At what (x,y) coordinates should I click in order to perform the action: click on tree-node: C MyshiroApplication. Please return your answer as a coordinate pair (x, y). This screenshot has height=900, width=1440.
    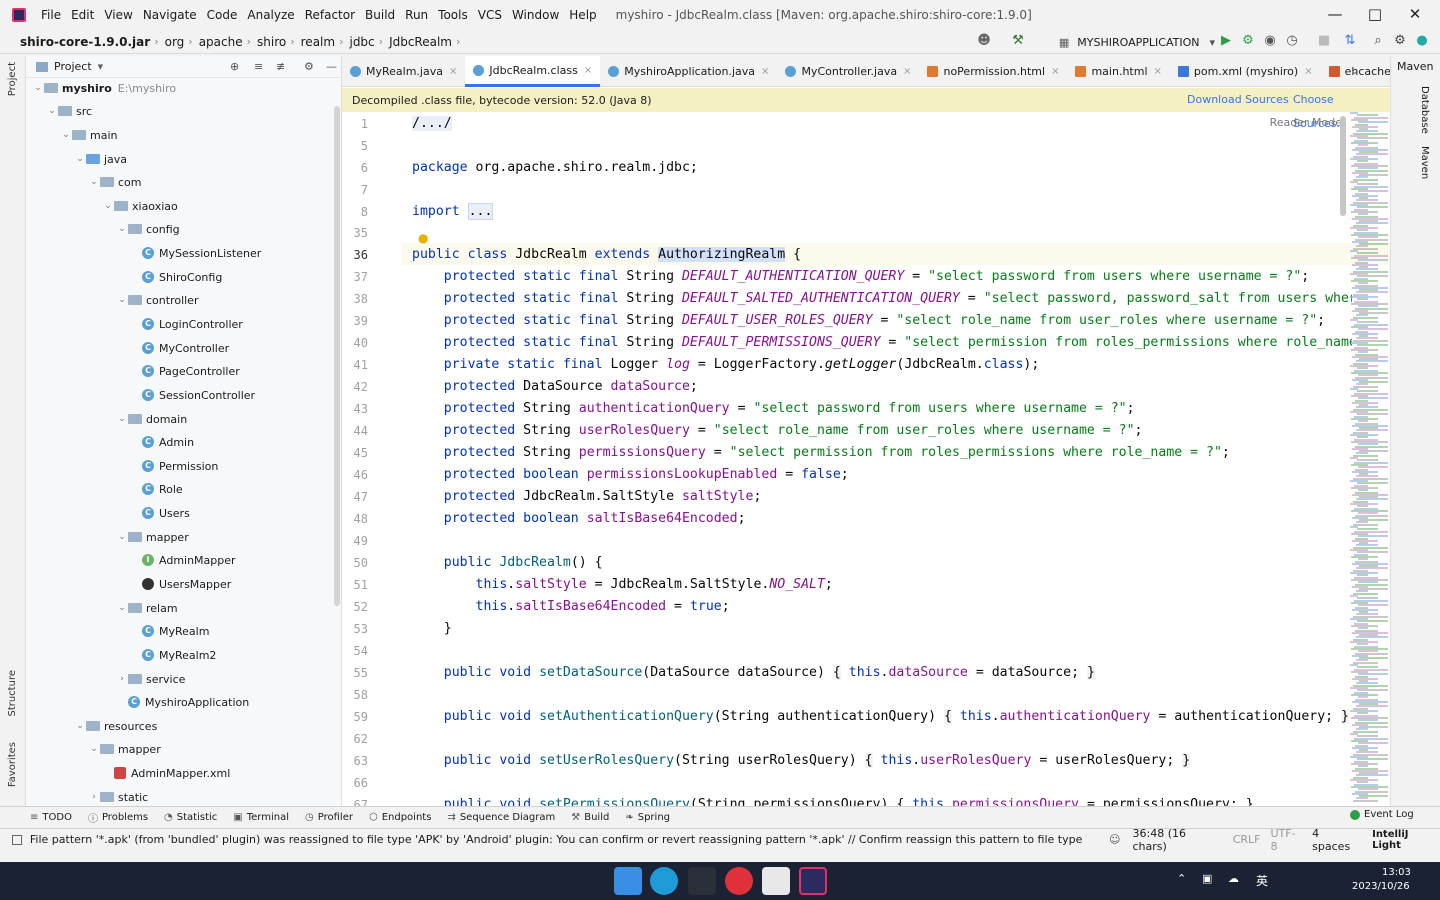
    Looking at the image, I should click on (182, 702).